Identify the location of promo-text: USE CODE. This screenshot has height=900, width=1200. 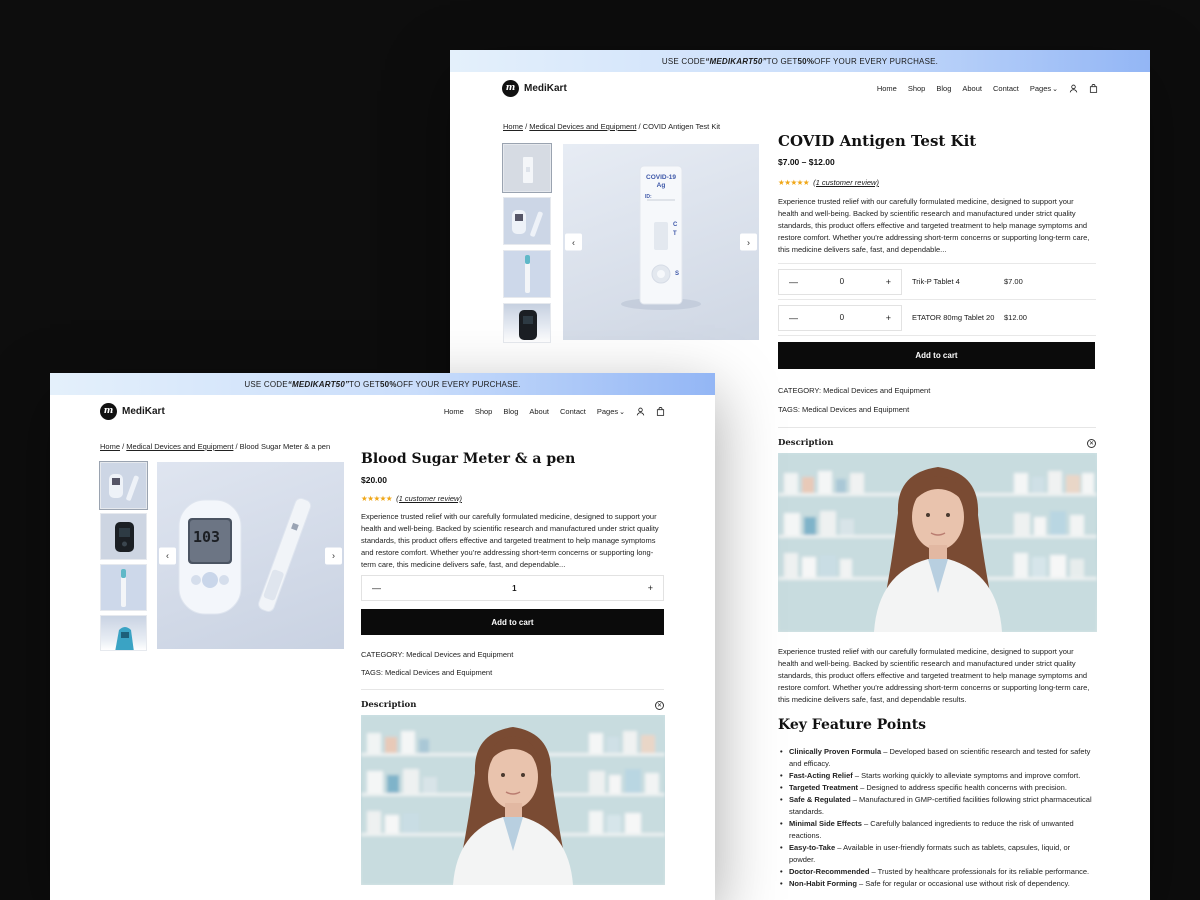
(266, 384).